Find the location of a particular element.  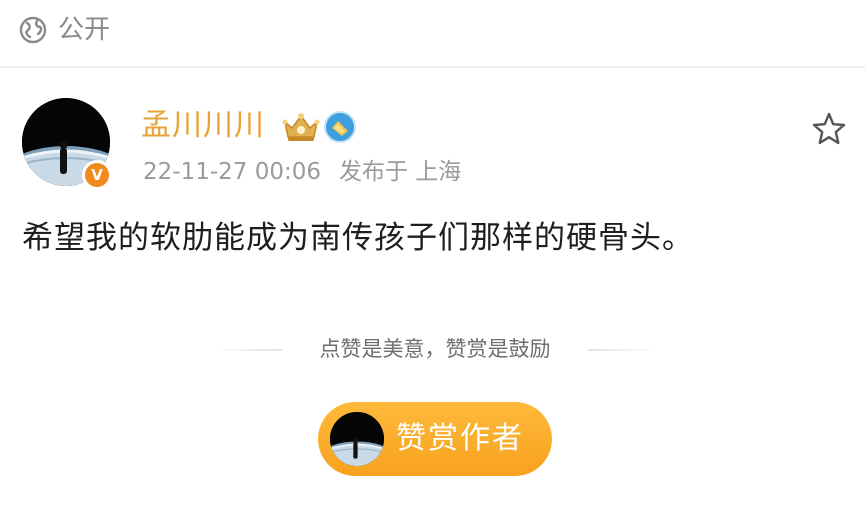

avatar-image is located at coordinates (357, 439).